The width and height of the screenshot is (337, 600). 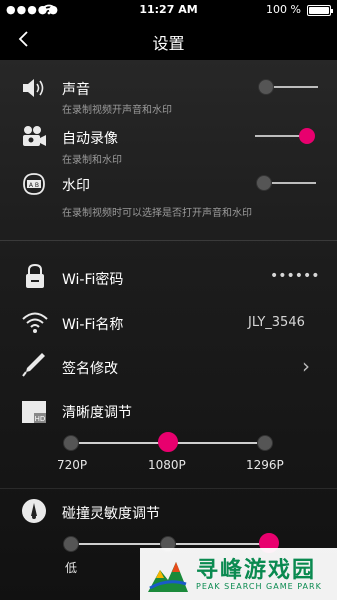 What do you see at coordinates (34, 412) in the screenshot?
I see `hd-icon: HD` at bounding box center [34, 412].